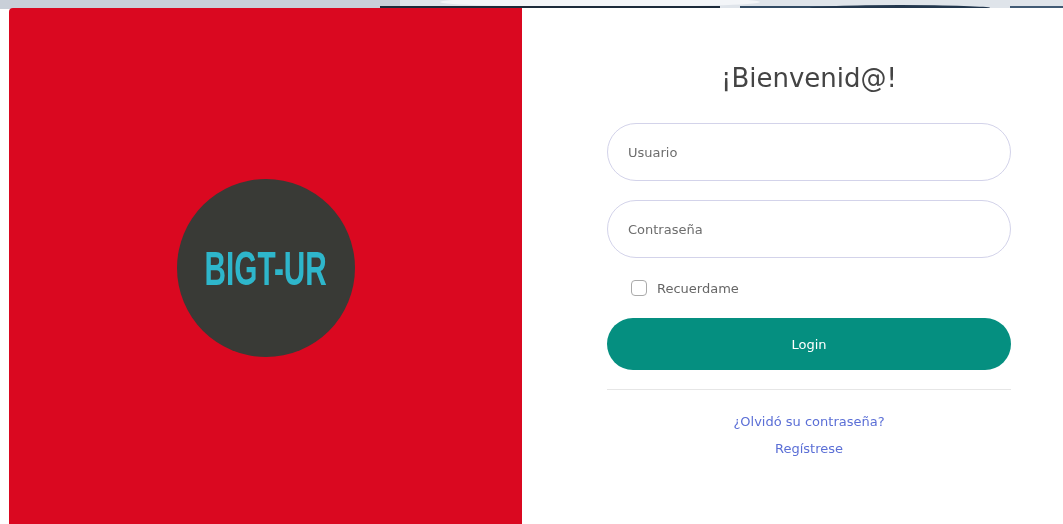 This screenshot has height=524, width=1063. Describe the element at coordinates (809, 344) in the screenshot. I see `login-button: Login` at that location.